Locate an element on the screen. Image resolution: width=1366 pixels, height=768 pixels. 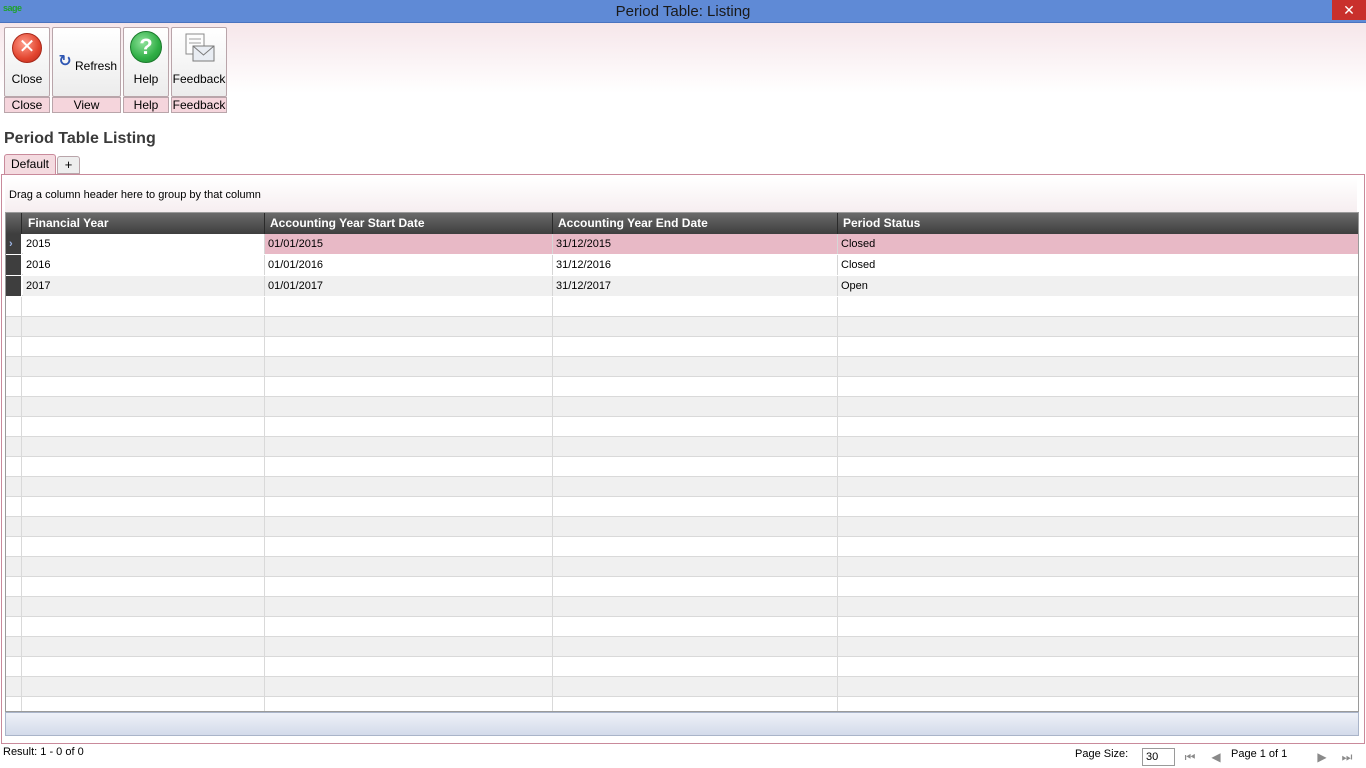
row-selector: › is located at coordinates (14, 244).